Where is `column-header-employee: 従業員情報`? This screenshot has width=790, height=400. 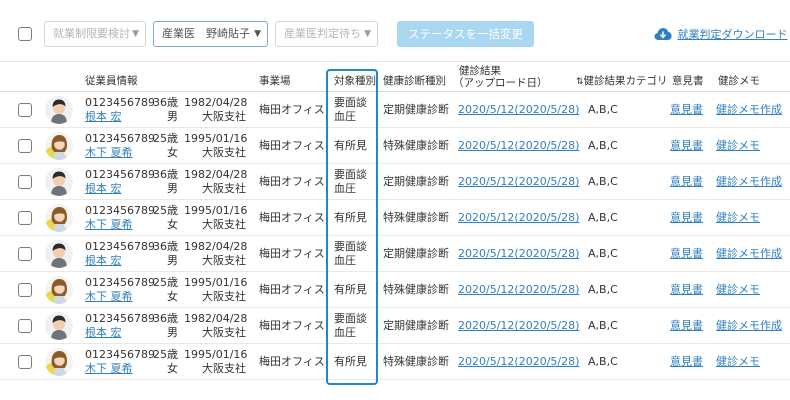
column-header-employee: 従業員情報 is located at coordinates (111, 81).